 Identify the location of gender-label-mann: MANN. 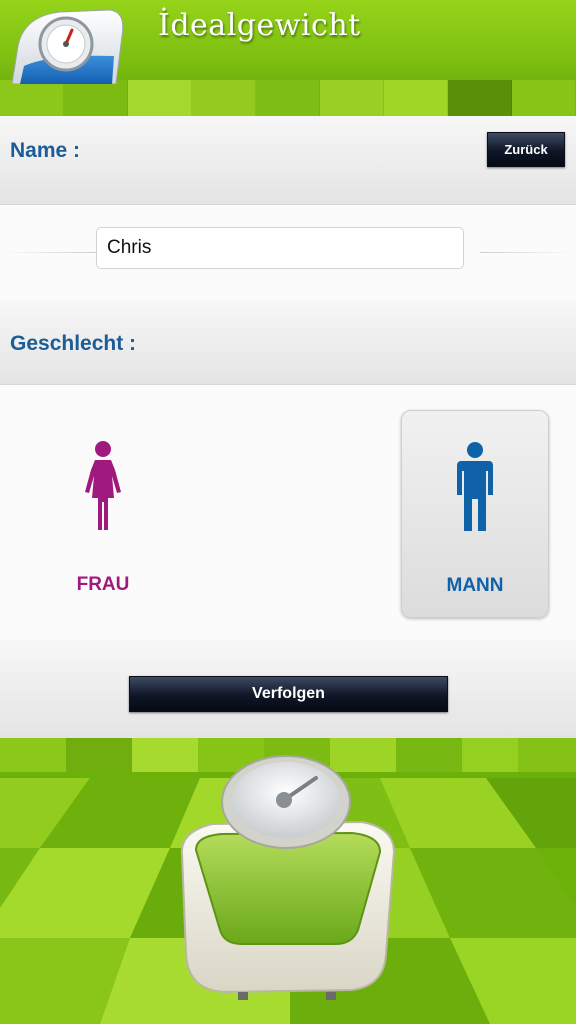
(475, 585).